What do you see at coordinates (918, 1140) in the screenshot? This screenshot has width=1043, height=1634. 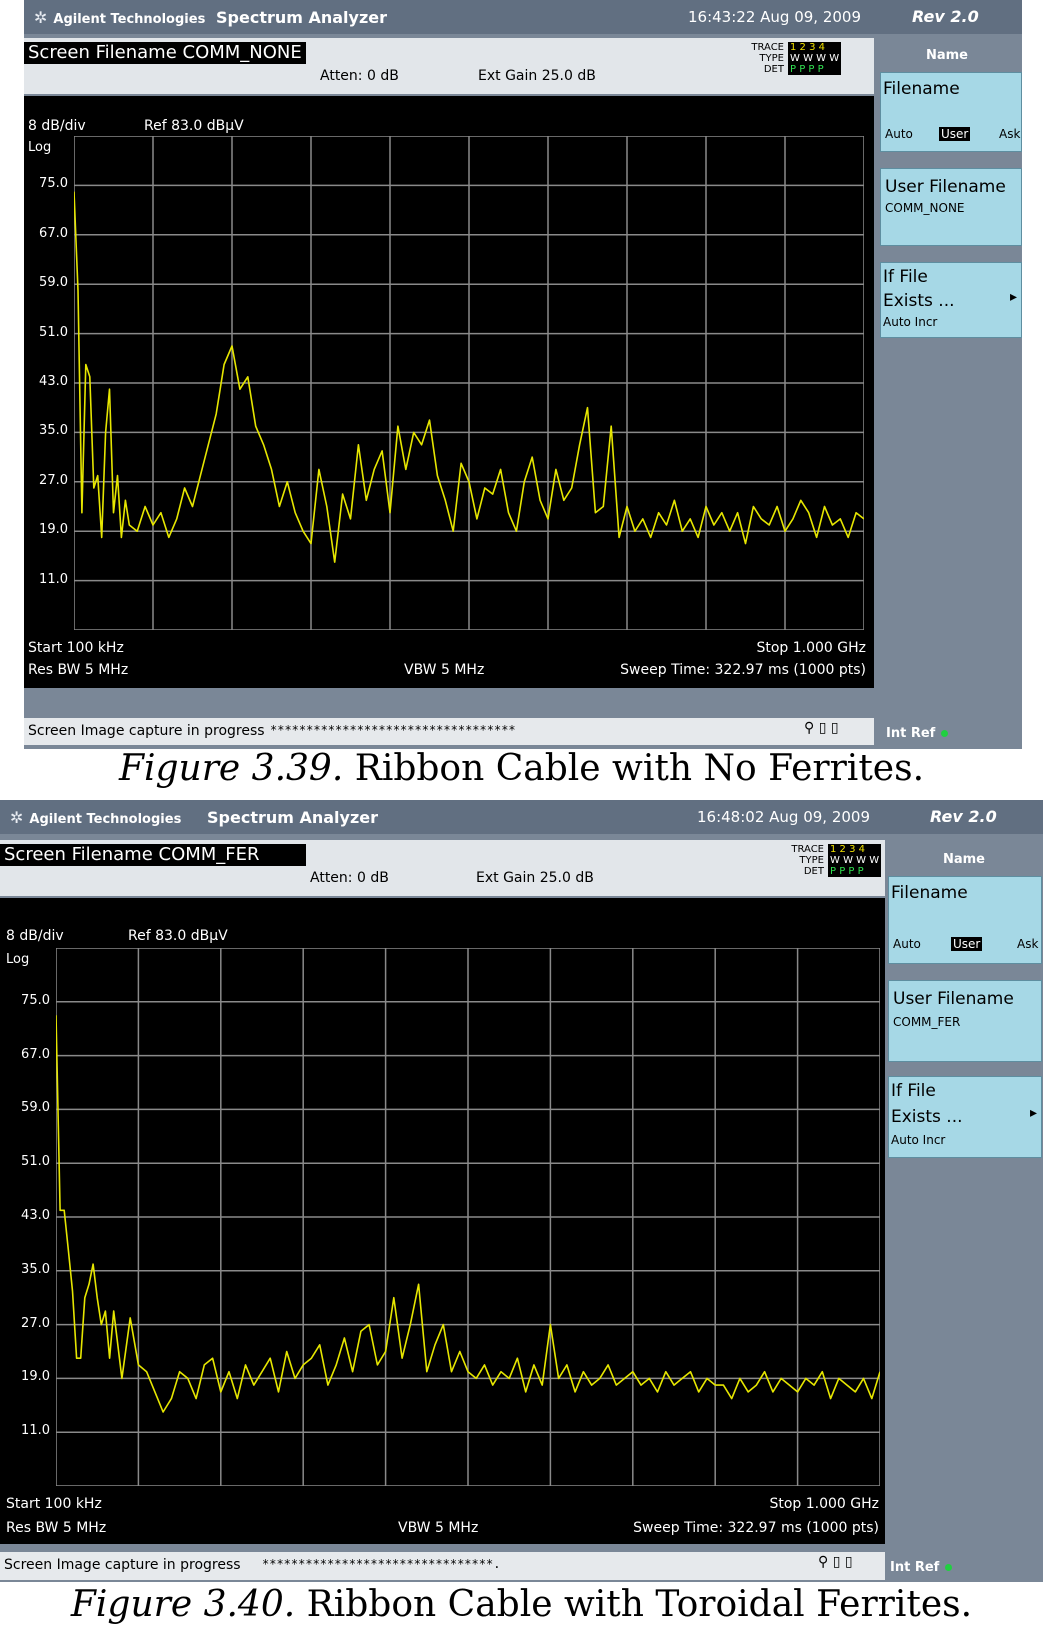 I see `if-file-value: Auto Incr` at bounding box center [918, 1140].